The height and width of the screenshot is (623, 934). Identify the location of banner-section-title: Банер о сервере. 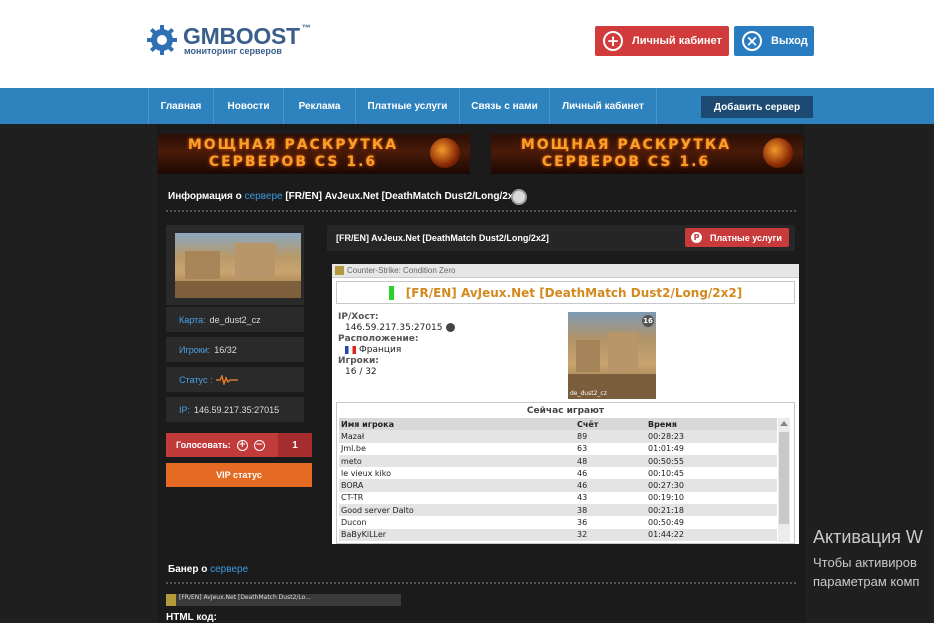
(208, 569).